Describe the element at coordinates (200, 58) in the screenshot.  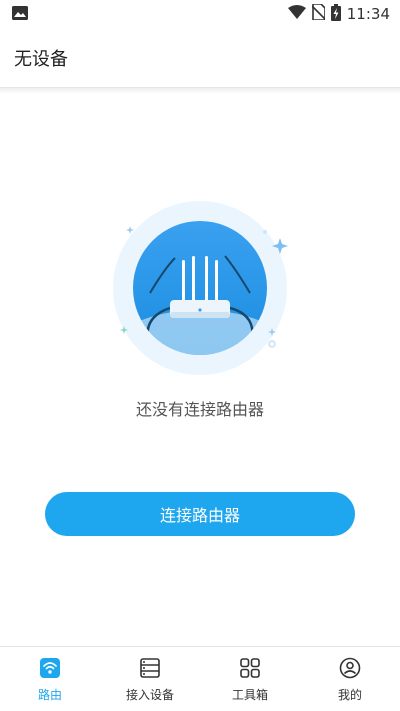
I see `app-bar: 无设备` at that location.